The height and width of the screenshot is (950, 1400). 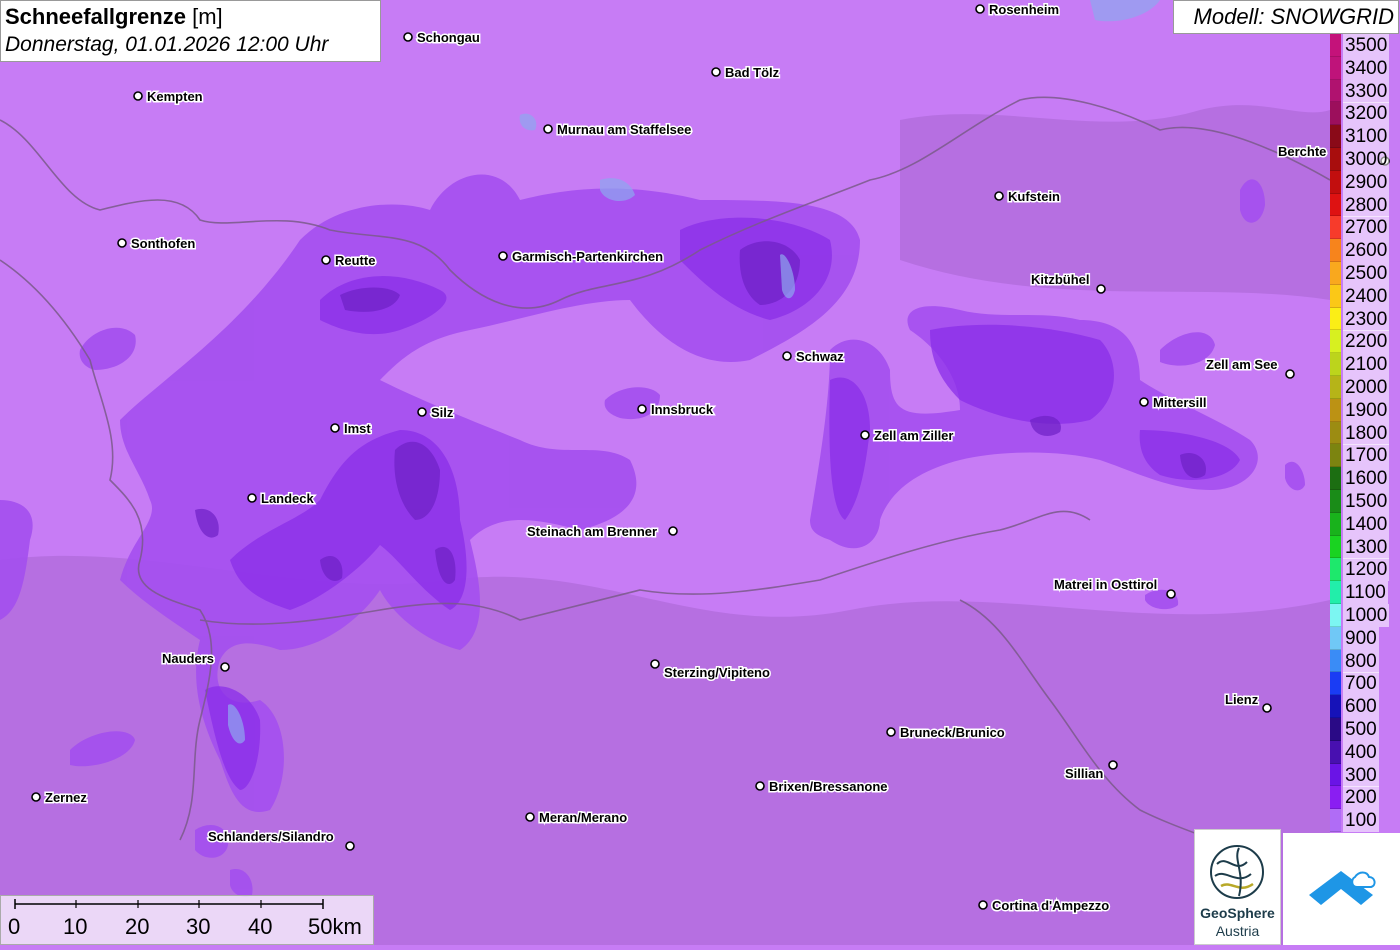 I want to click on svg-text: Kufstein, so click(x=1034, y=196).